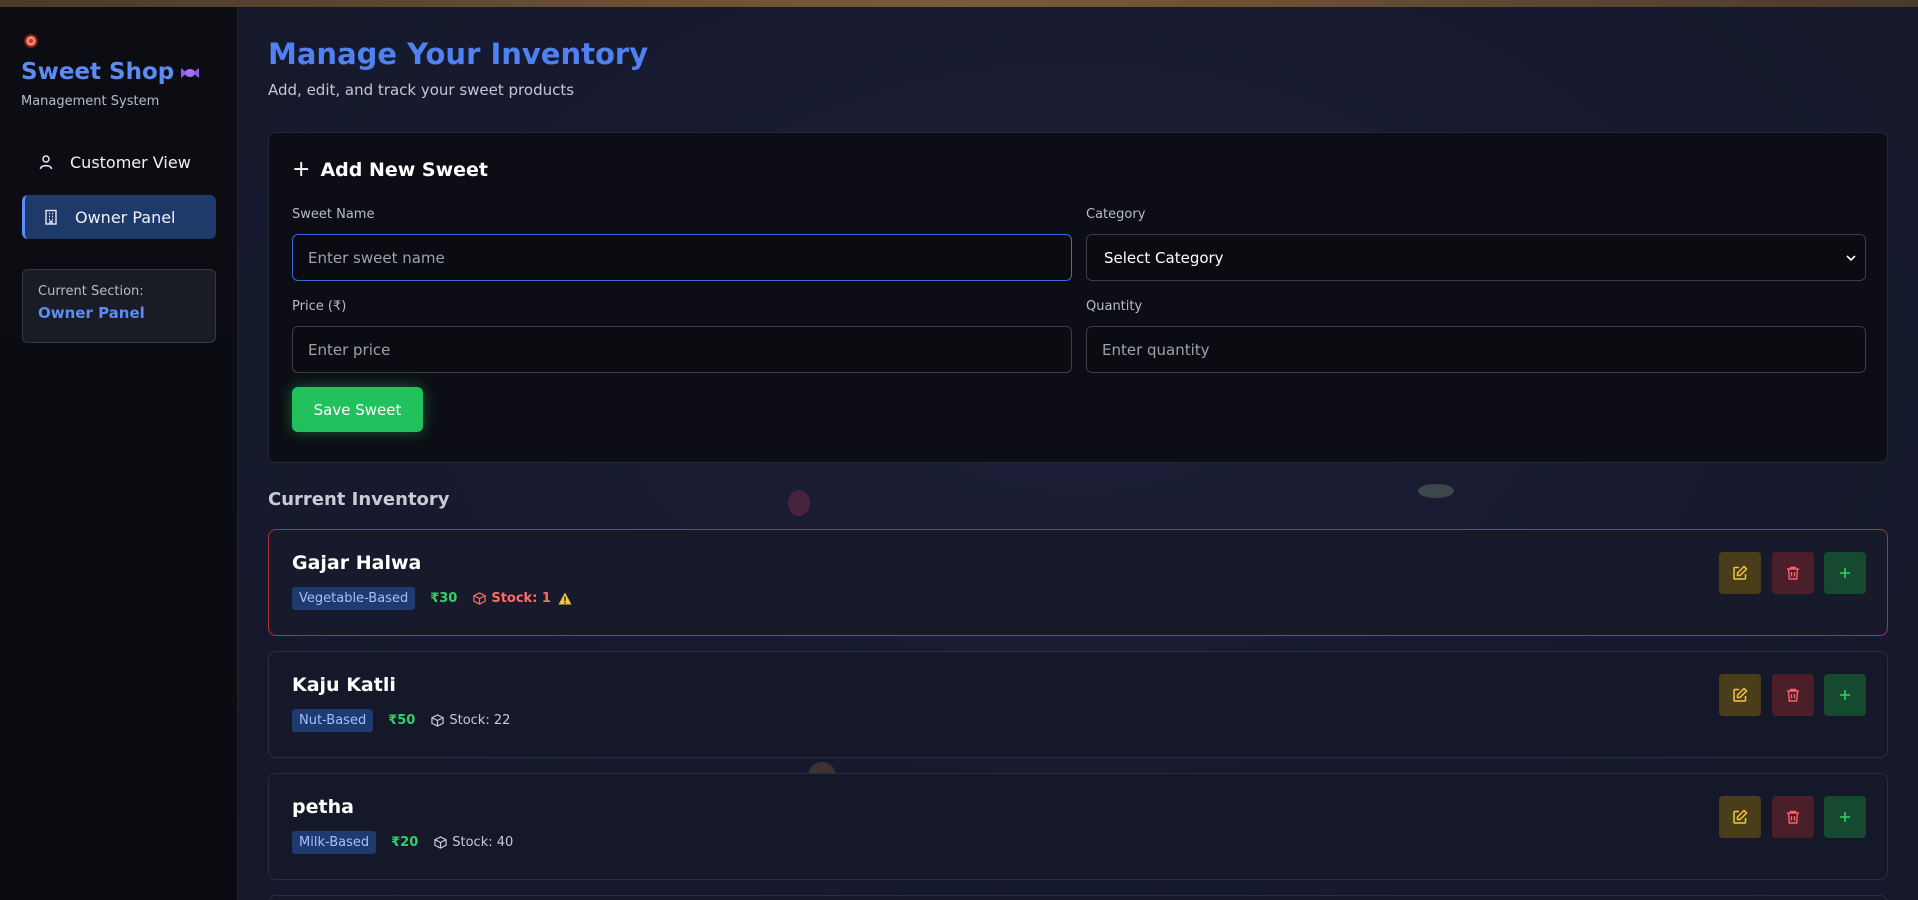 The image size is (1918, 900). I want to click on price-input, so click(682, 349).